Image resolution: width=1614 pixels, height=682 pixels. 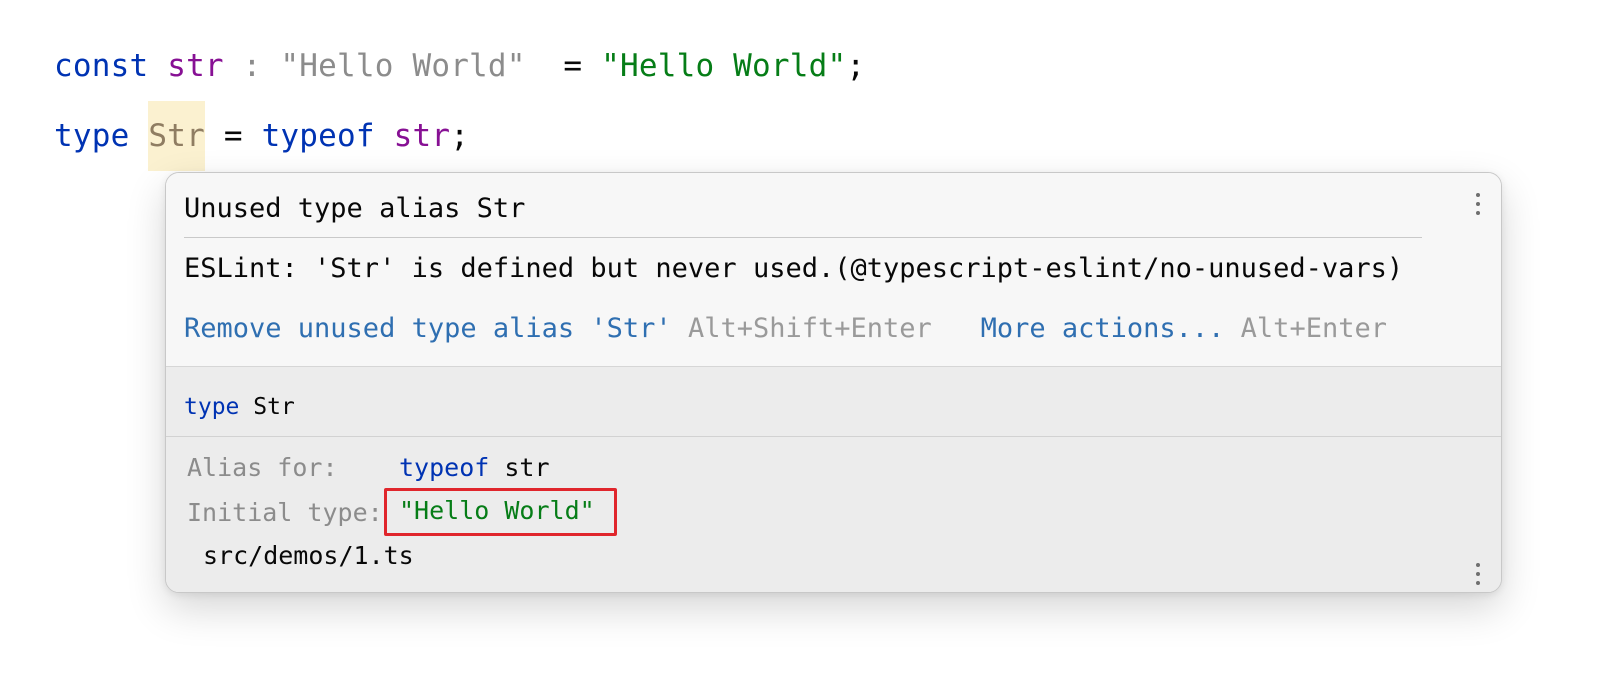 What do you see at coordinates (355, 208) in the screenshot?
I see `popup-title: Unused type alias Str` at bounding box center [355, 208].